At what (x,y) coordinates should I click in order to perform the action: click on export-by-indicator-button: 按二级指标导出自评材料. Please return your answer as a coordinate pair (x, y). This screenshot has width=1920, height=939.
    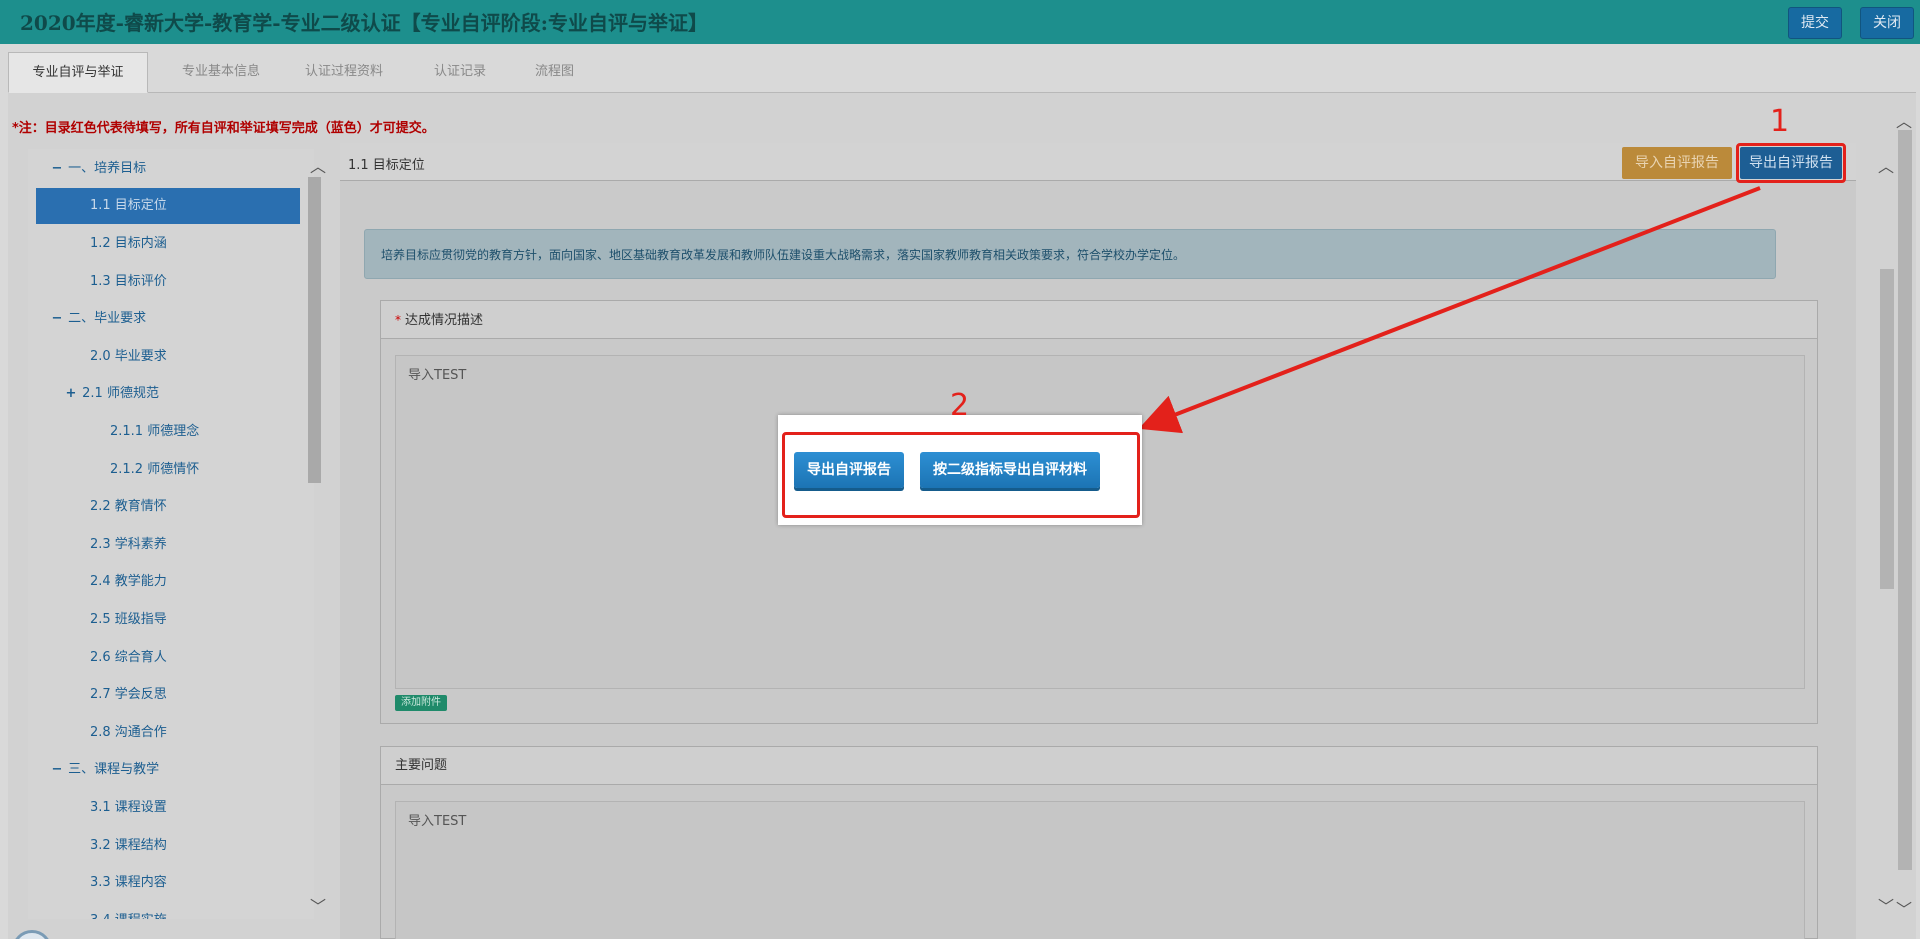
    Looking at the image, I should click on (1010, 470).